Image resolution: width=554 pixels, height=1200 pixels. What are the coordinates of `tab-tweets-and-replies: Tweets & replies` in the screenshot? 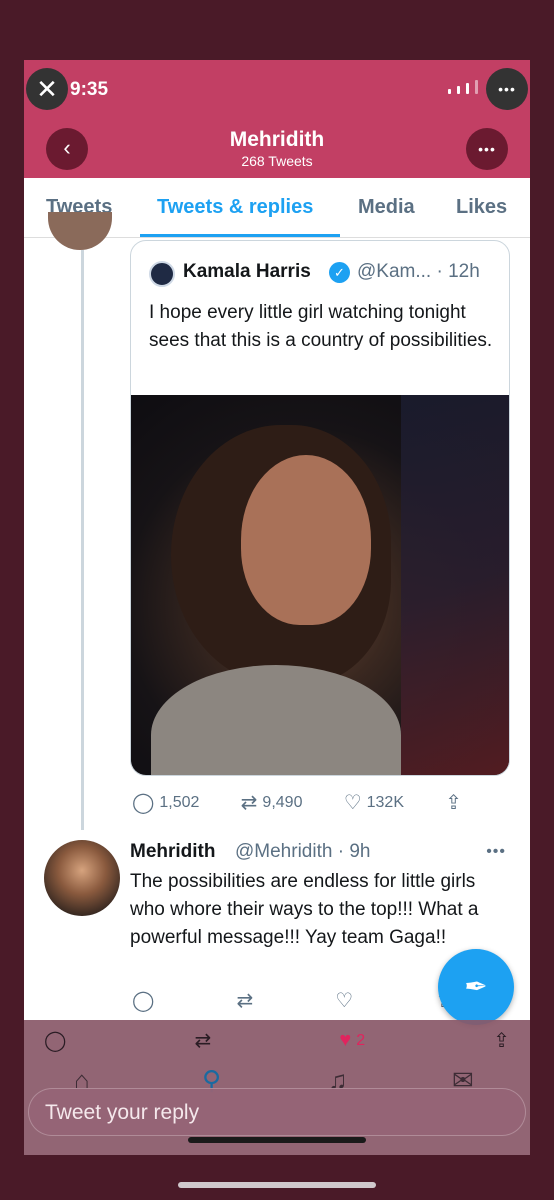 It's located at (235, 207).